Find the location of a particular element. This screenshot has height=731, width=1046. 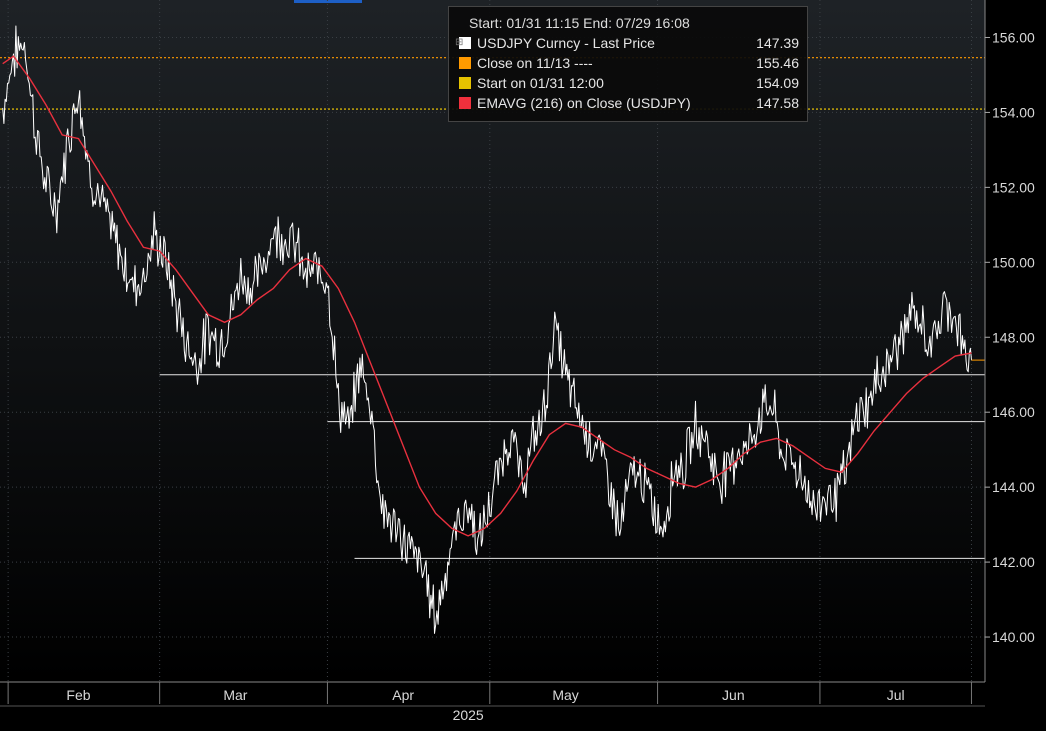

x-tick-label: Jun is located at coordinates (733, 695).